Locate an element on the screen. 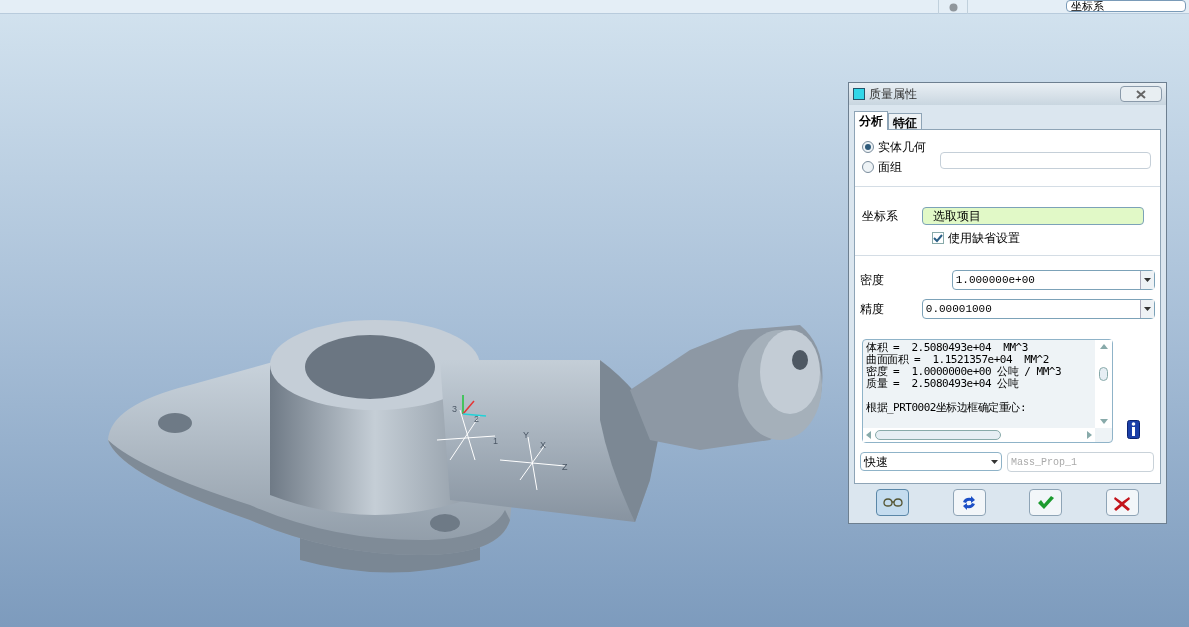  axis-label: 2 is located at coordinates (476, 419).